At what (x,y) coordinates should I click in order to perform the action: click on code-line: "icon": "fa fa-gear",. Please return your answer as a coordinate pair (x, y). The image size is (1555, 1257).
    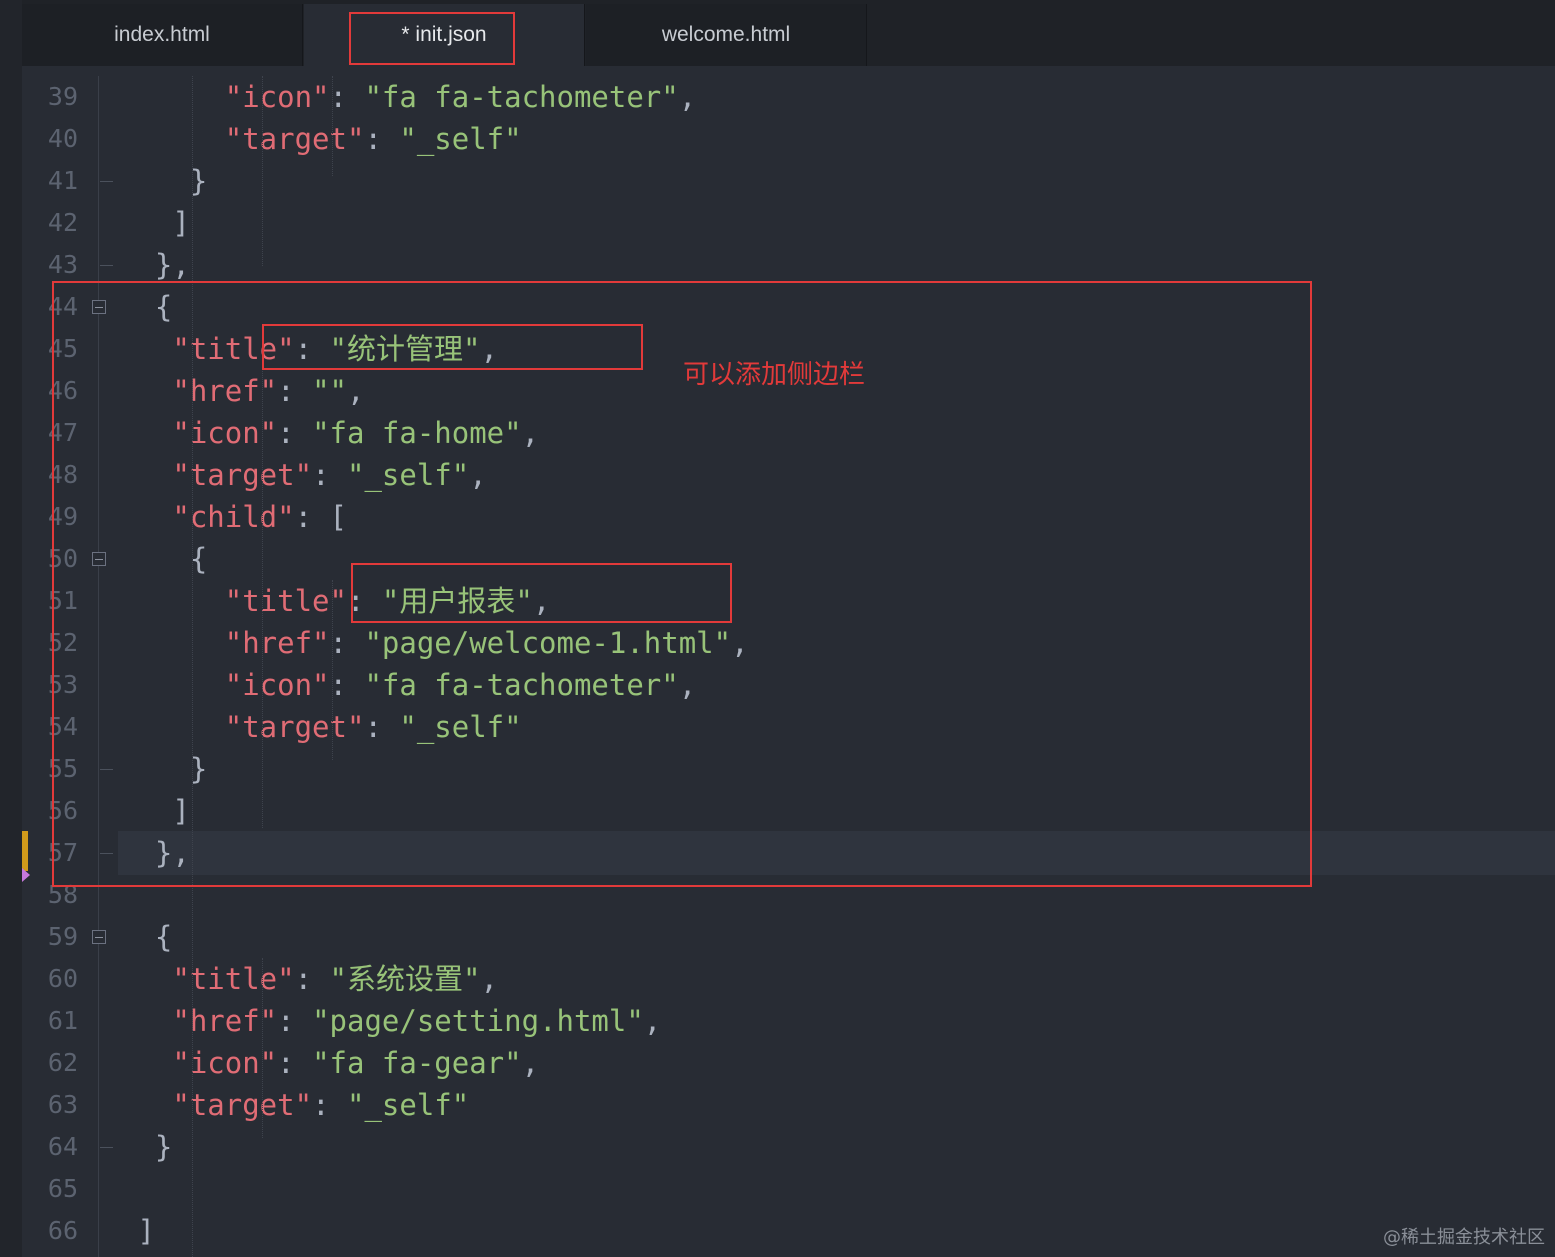
    Looking at the image, I should click on (329, 1063).